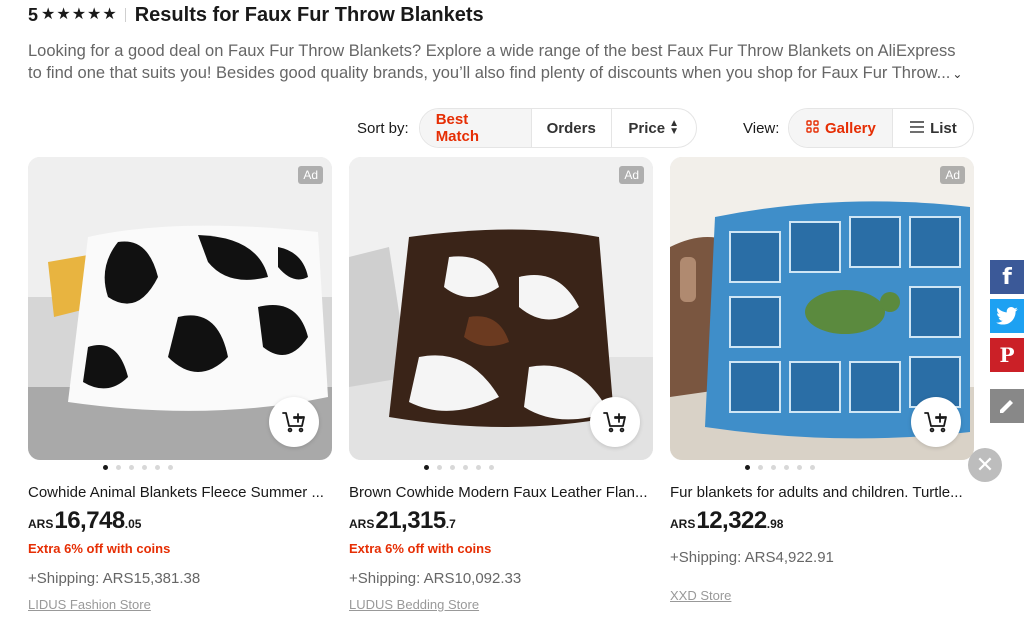 The height and width of the screenshot is (632, 1024). Describe the element at coordinates (822, 595) in the screenshot. I see `store-link: XXD Store` at that location.